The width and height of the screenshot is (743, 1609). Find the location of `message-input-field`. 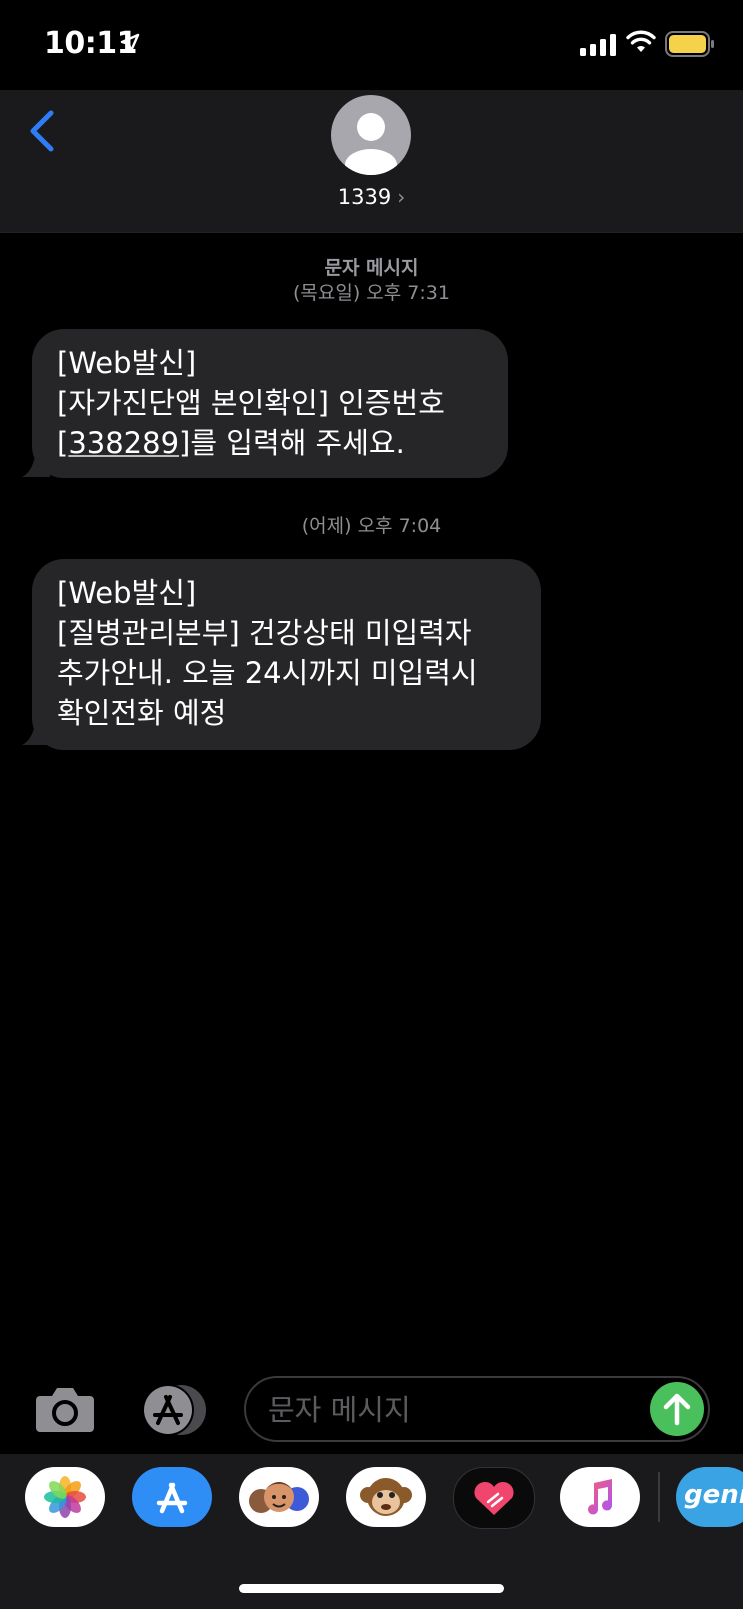

message-input-field is located at coordinates (477, 1409).